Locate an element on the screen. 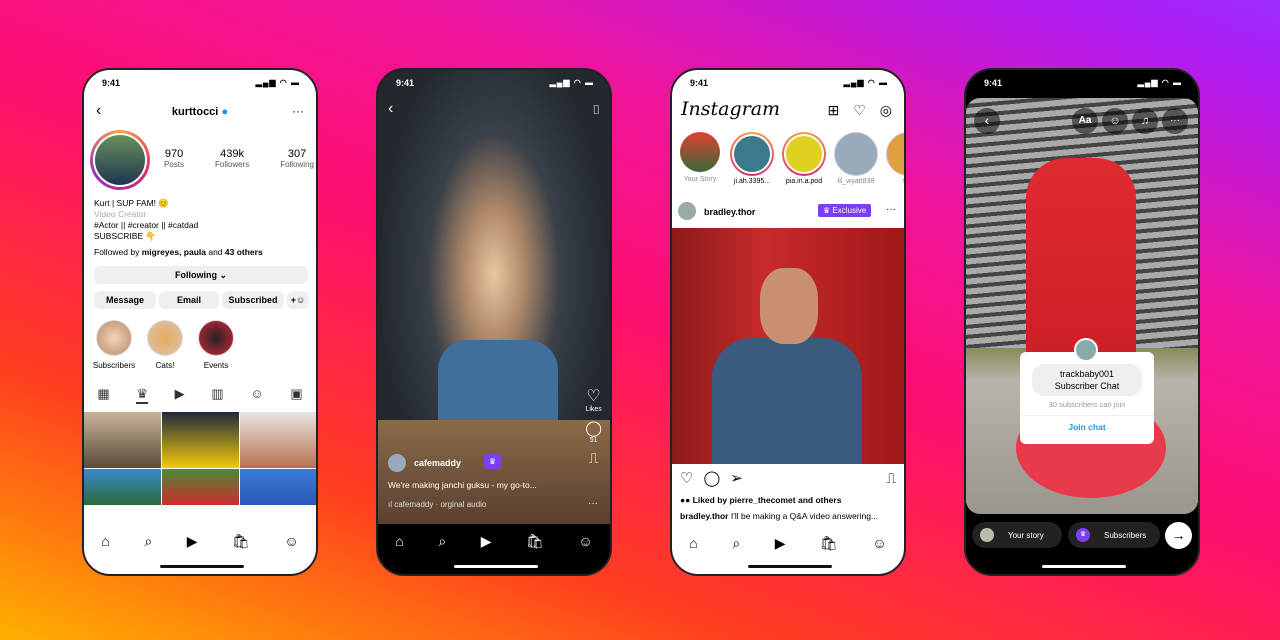 This screenshot has width=1280, height=640. new-post-icon: ⊞ is located at coordinates (833, 110).